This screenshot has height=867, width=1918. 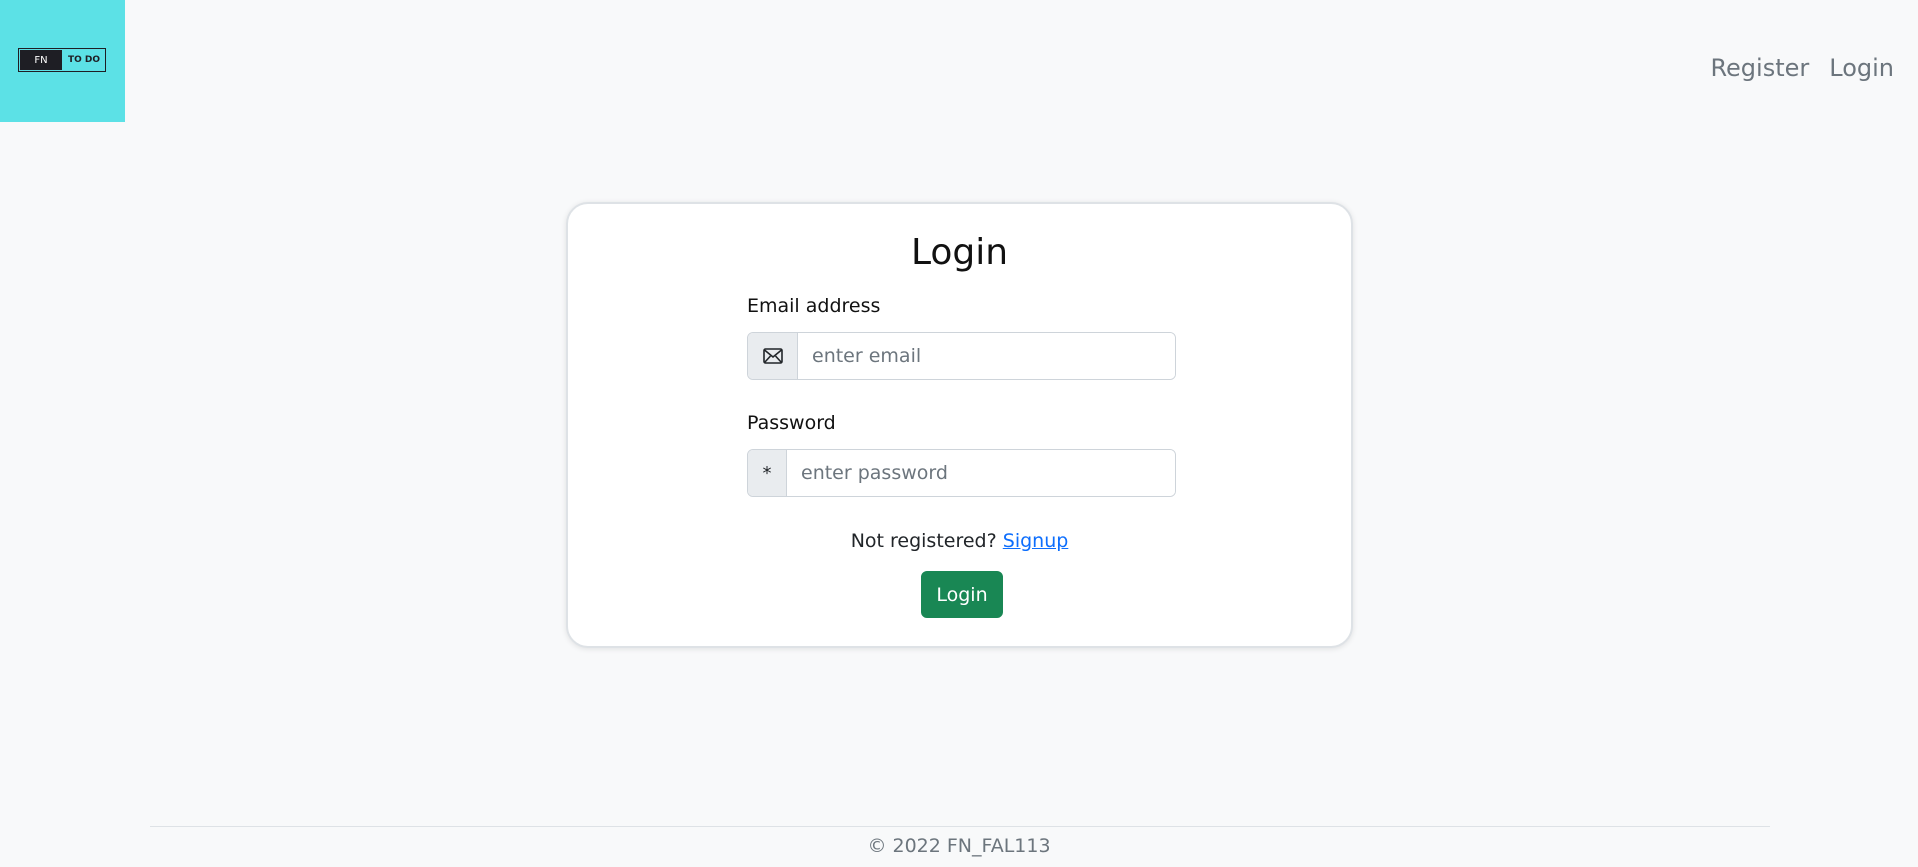 What do you see at coordinates (923, 541) in the screenshot?
I see `signup-prompt-text: Not registered?` at bounding box center [923, 541].